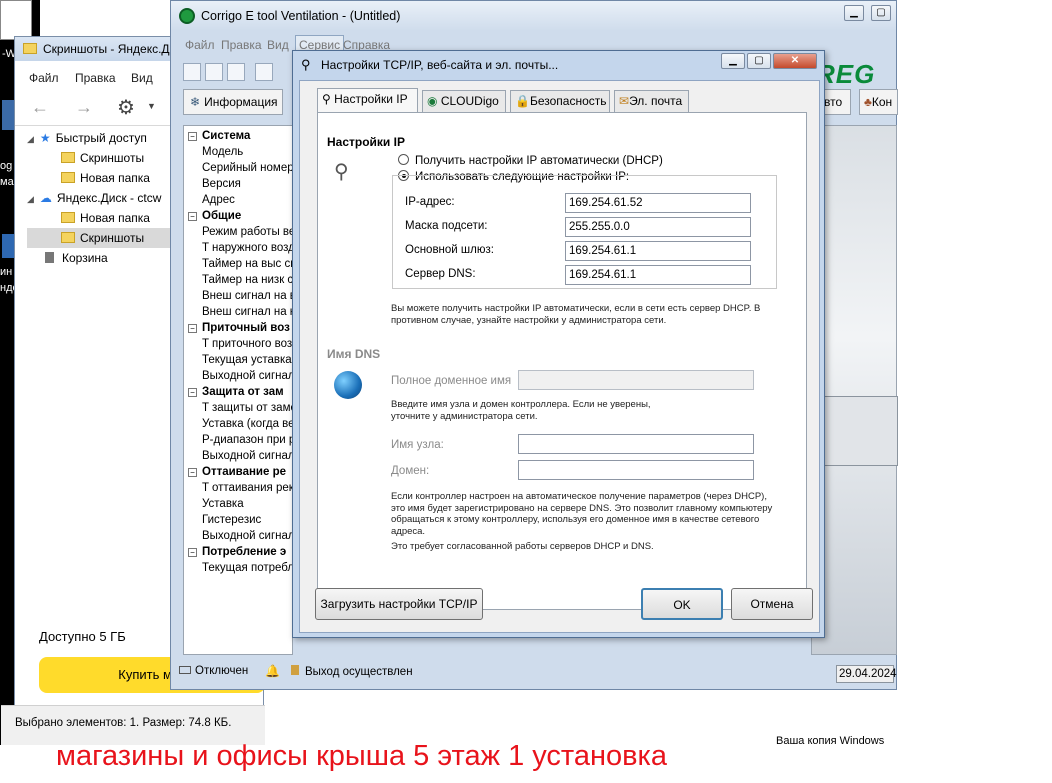 Image resolution: width=1052 pixels, height=783 pixels. I want to click on tree-group: − Потребление э, so click(238, 552).